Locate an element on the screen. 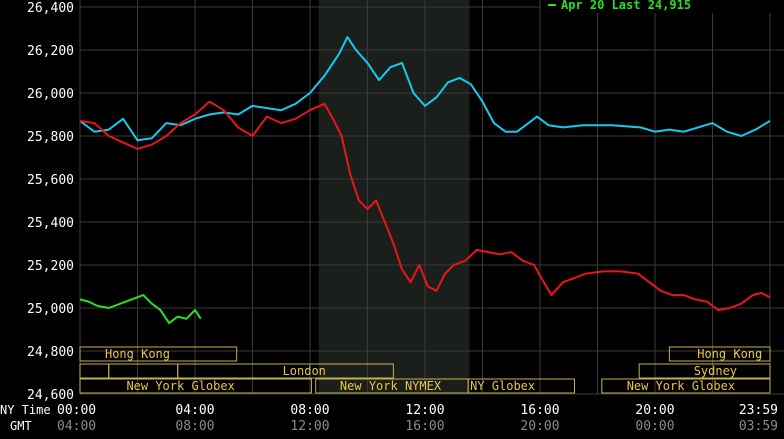  x-tick-label-ny: 12:00 is located at coordinates (424, 410).